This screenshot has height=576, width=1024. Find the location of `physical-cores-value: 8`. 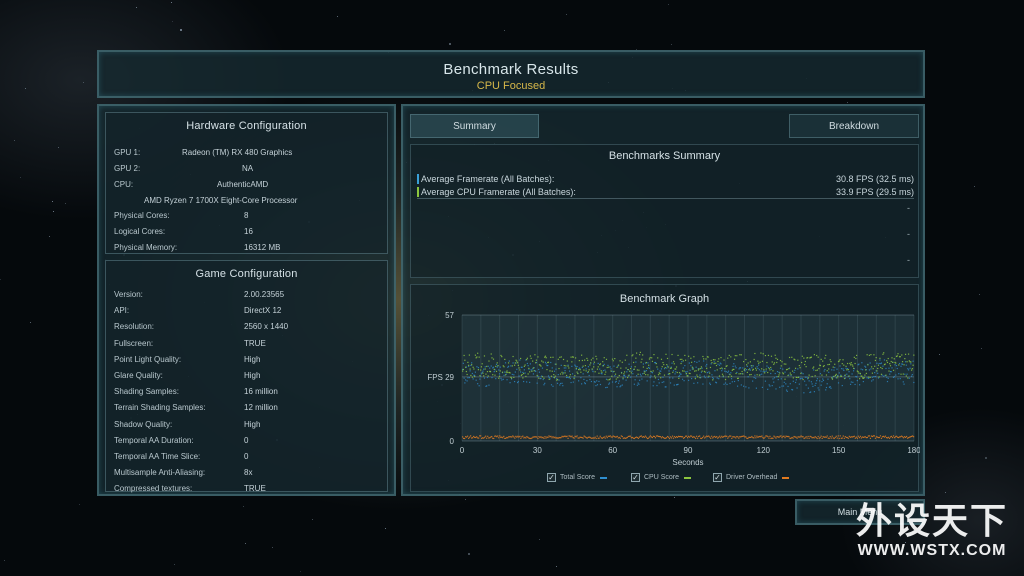

physical-cores-value: 8 is located at coordinates (246, 215).